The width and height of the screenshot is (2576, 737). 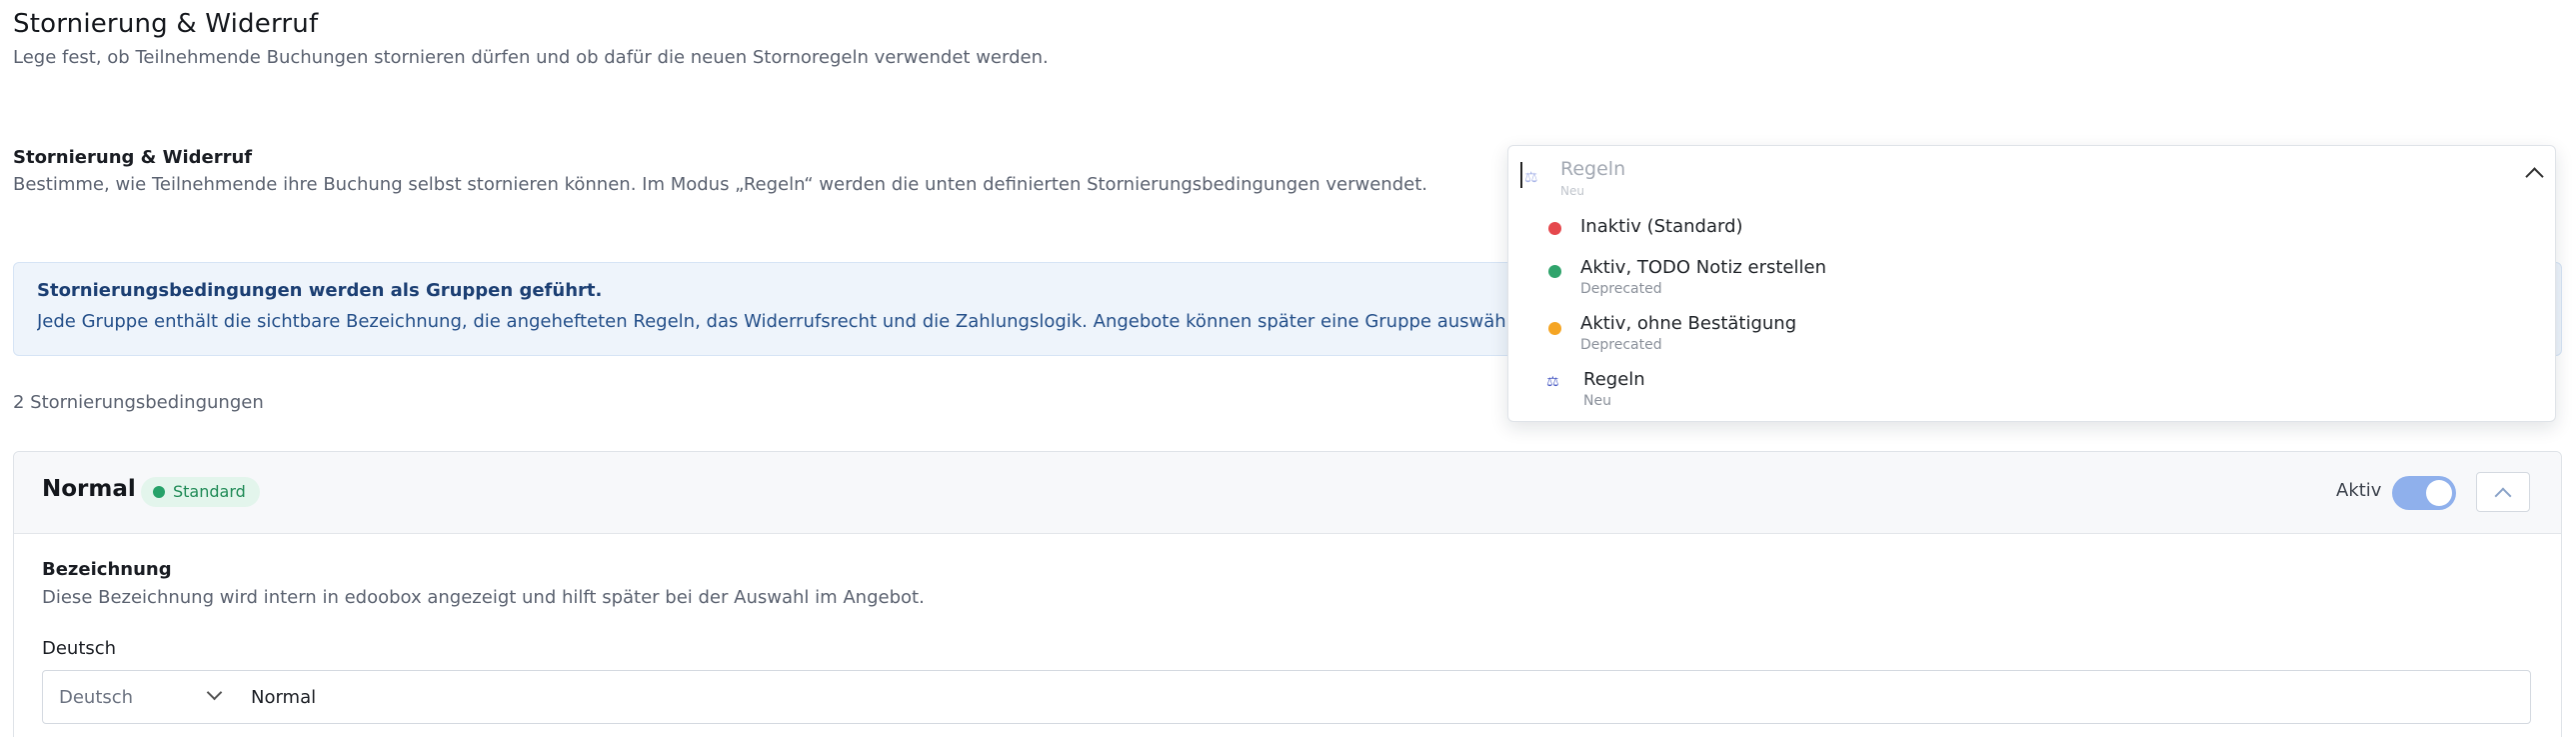 What do you see at coordinates (1593, 169) in the screenshot?
I see `dropdown-selected-label: Regeln` at bounding box center [1593, 169].